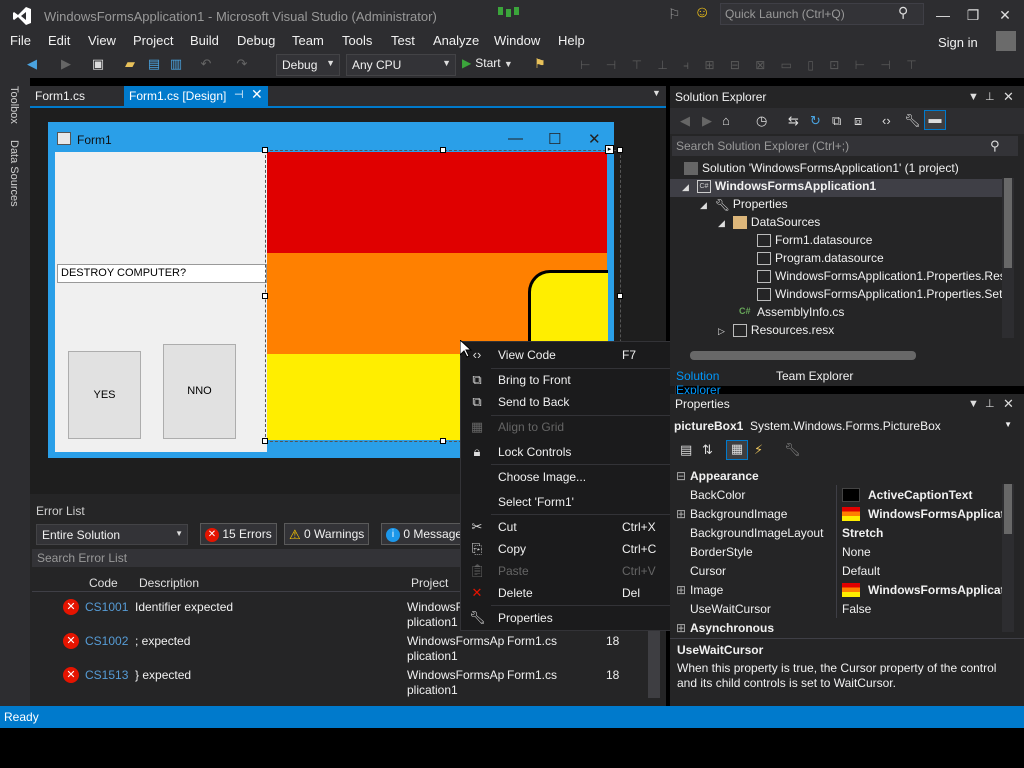  Describe the element at coordinates (769, 224) in the screenshot. I see `tree-item-datasources: ◢ DataSources` at that location.